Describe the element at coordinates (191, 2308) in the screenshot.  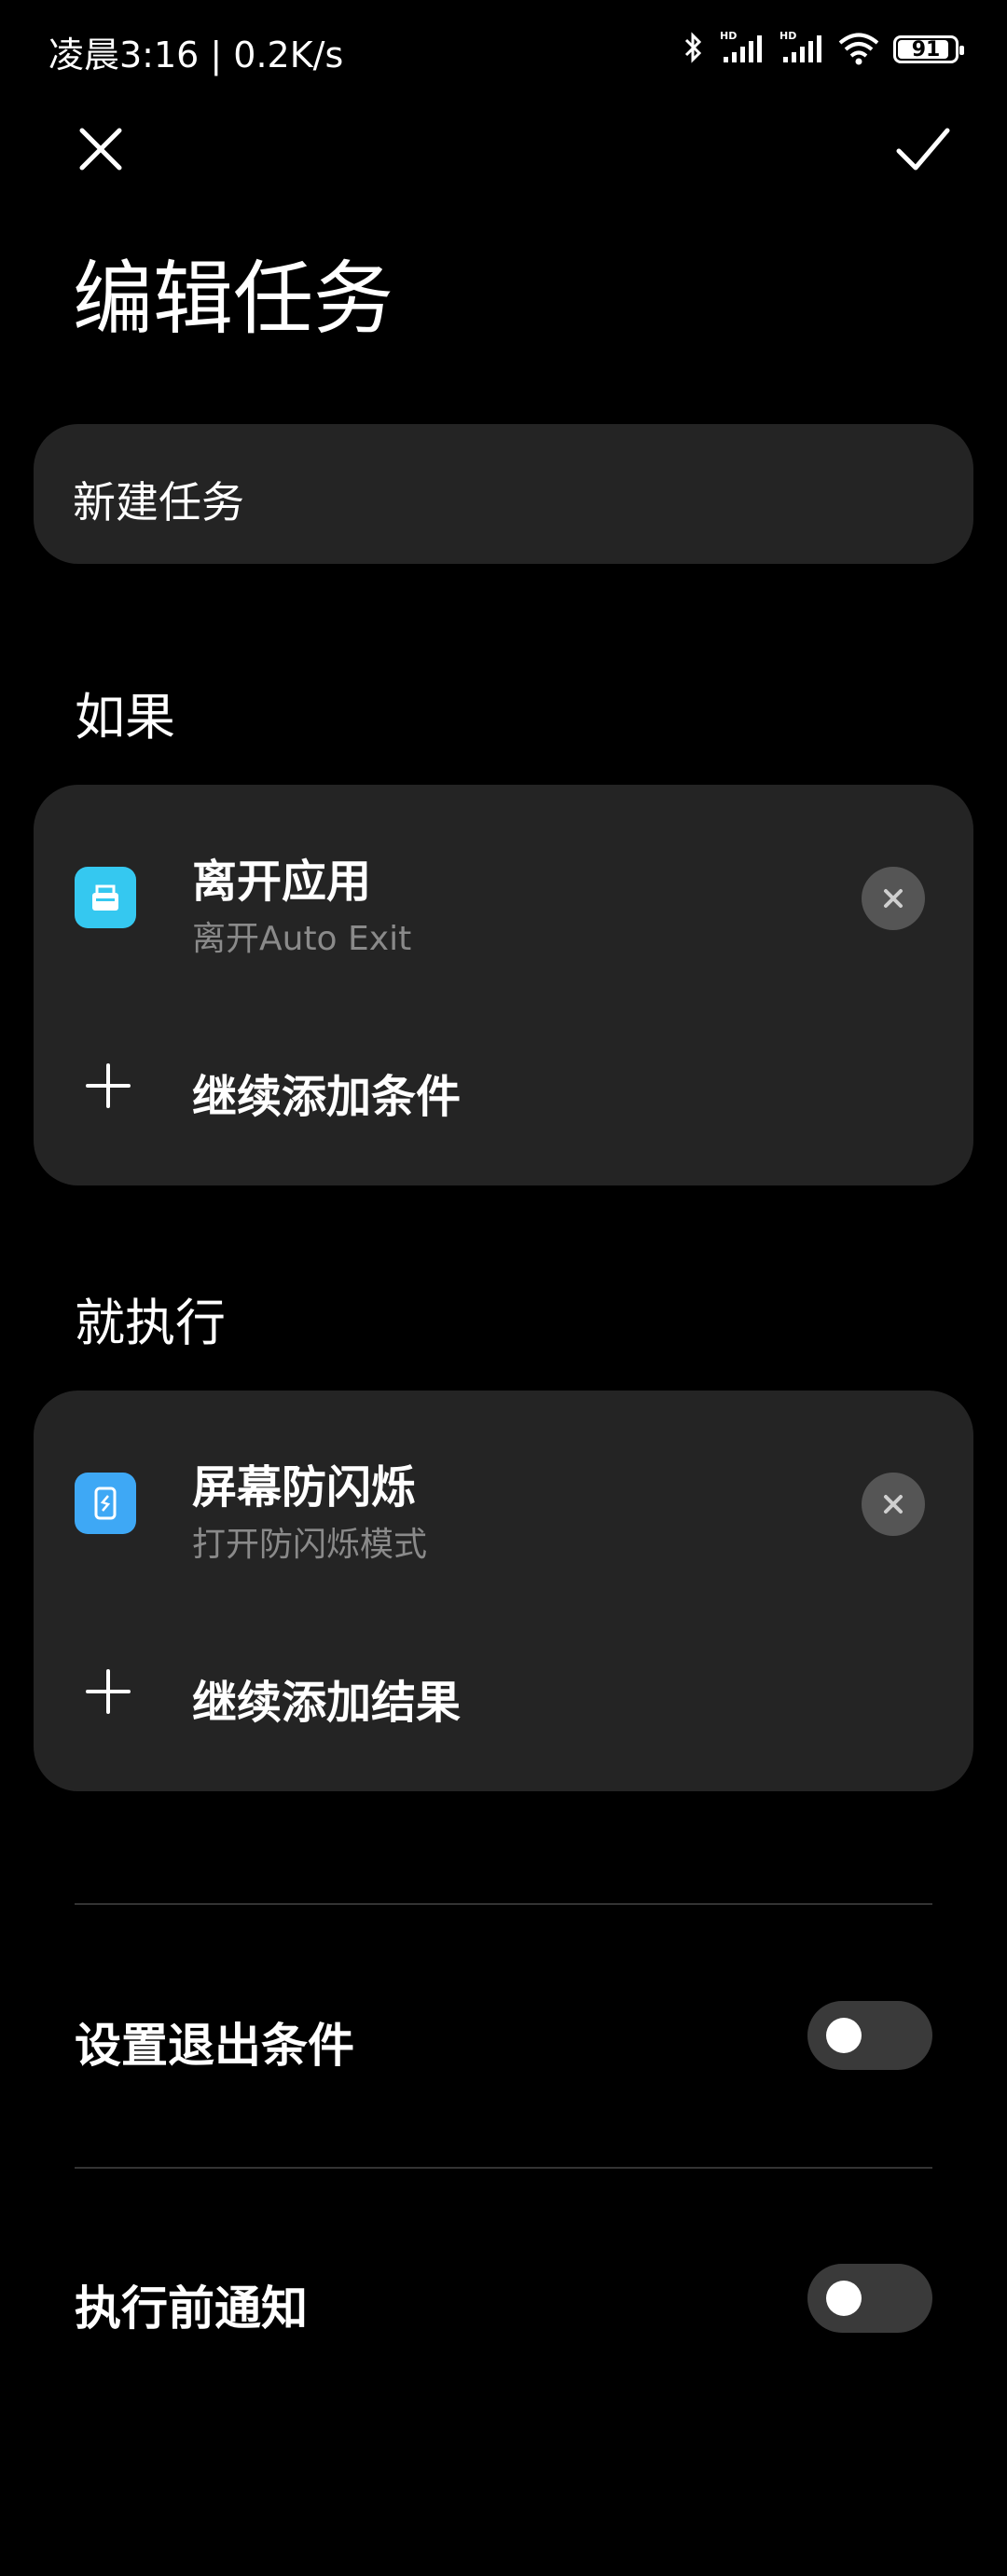
I see `notify-before-label: 执行前通知` at that location.